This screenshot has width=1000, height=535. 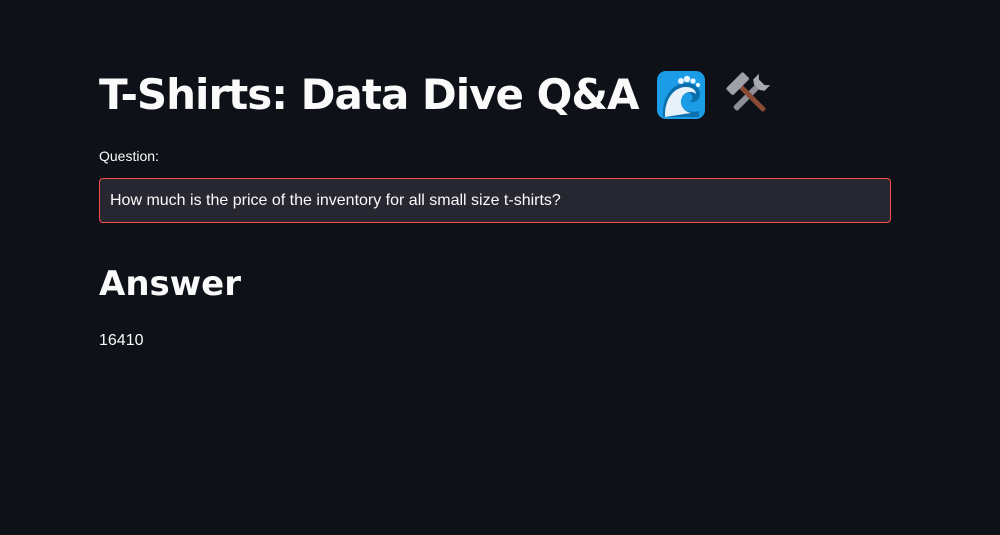 What do you see at coordinates (121, 340) in the screenshot?
I see `answer-value: 16410` at bounding box center [121, 340].